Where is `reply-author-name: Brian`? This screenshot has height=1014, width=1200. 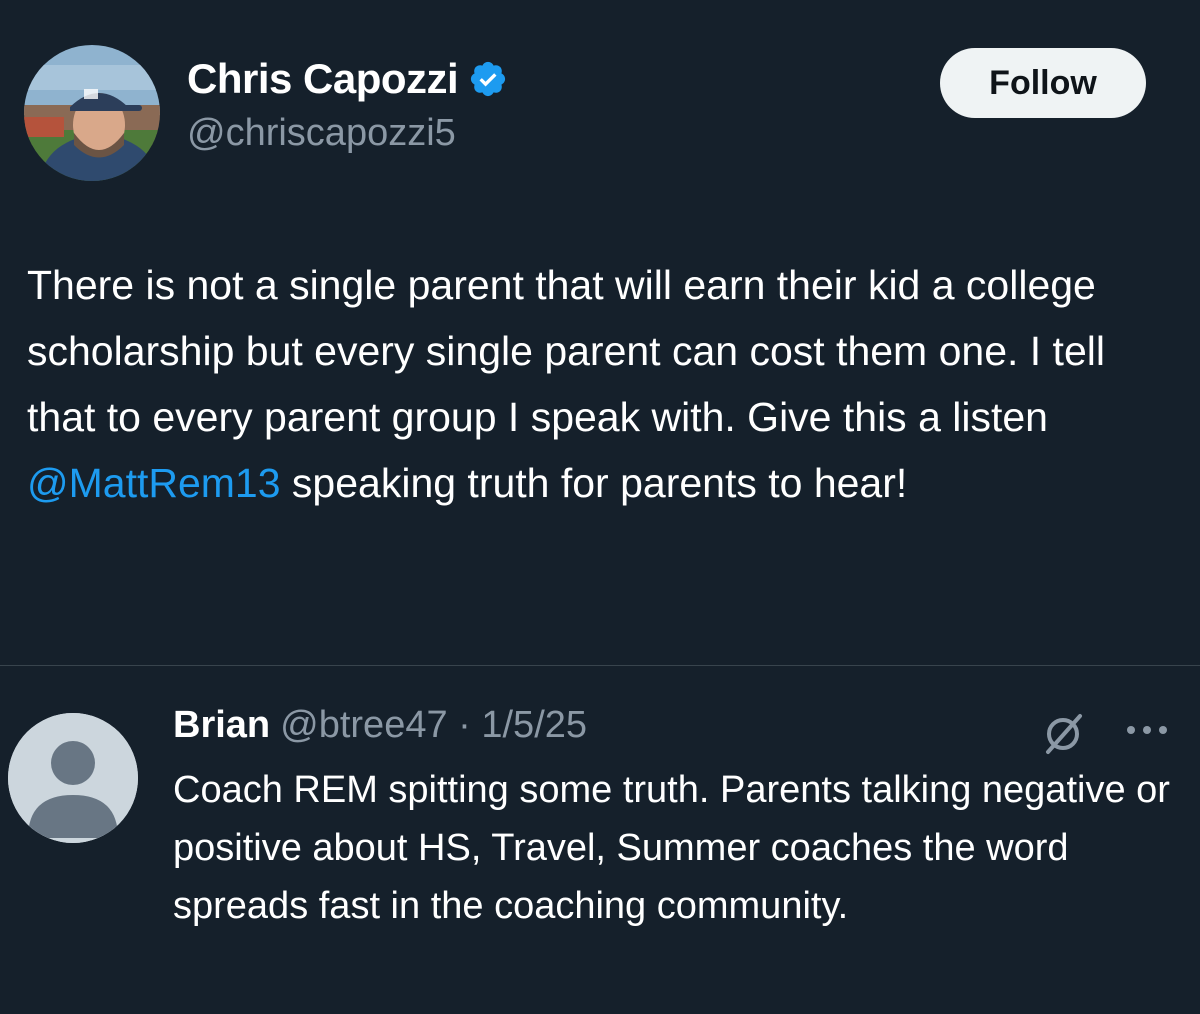 reply-author-name: Brian is located at coordinates (221, 725).